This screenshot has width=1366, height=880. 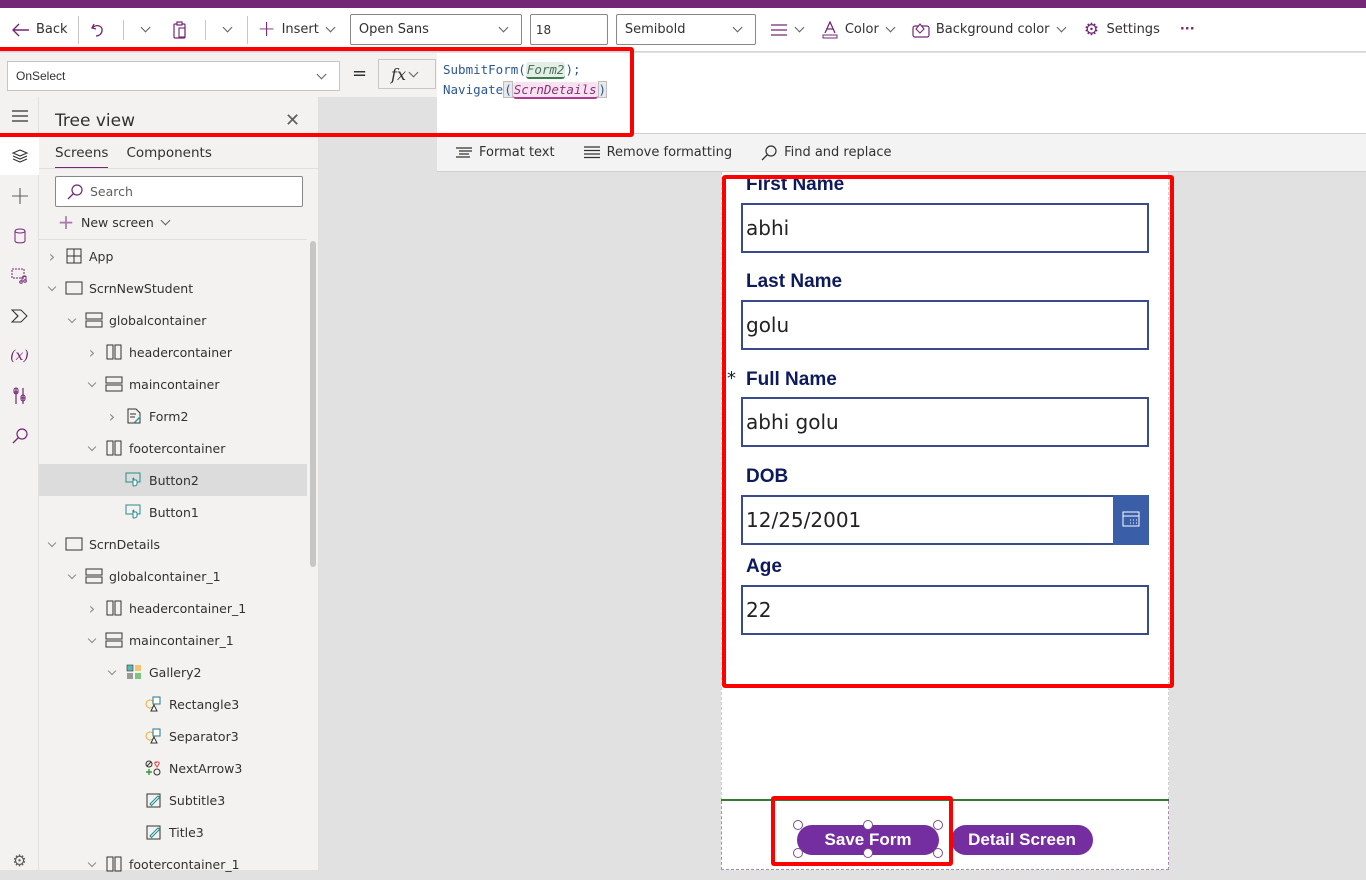 I want to click on tab-screens: Screens, so click(x=82, y=157).